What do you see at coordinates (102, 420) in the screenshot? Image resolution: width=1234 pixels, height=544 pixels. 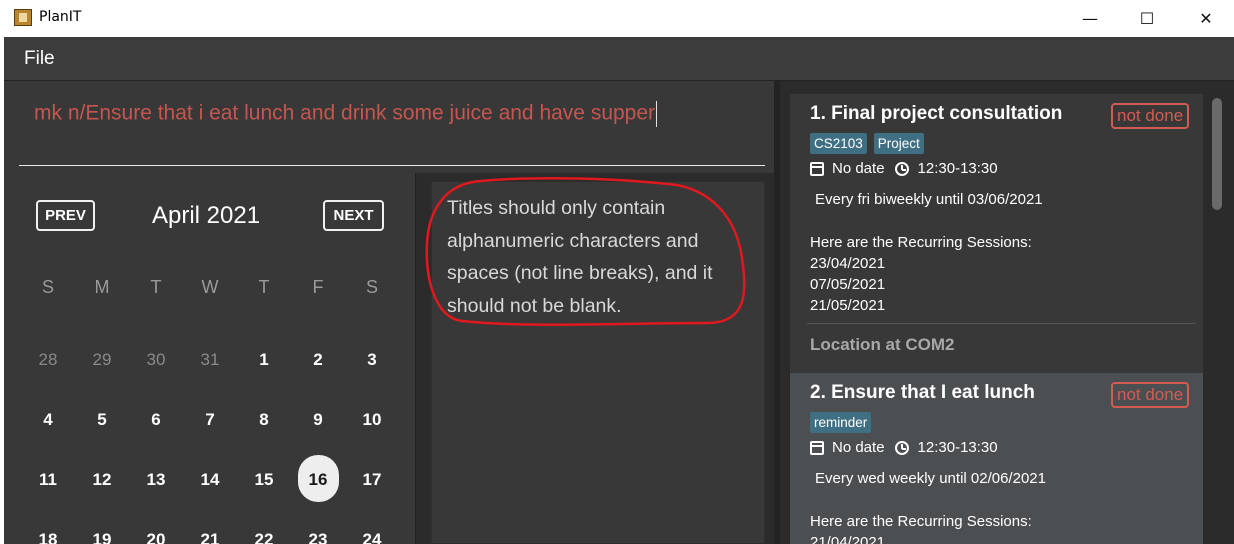 I see `calendar-day: 5` at bounding box center [102, 420].